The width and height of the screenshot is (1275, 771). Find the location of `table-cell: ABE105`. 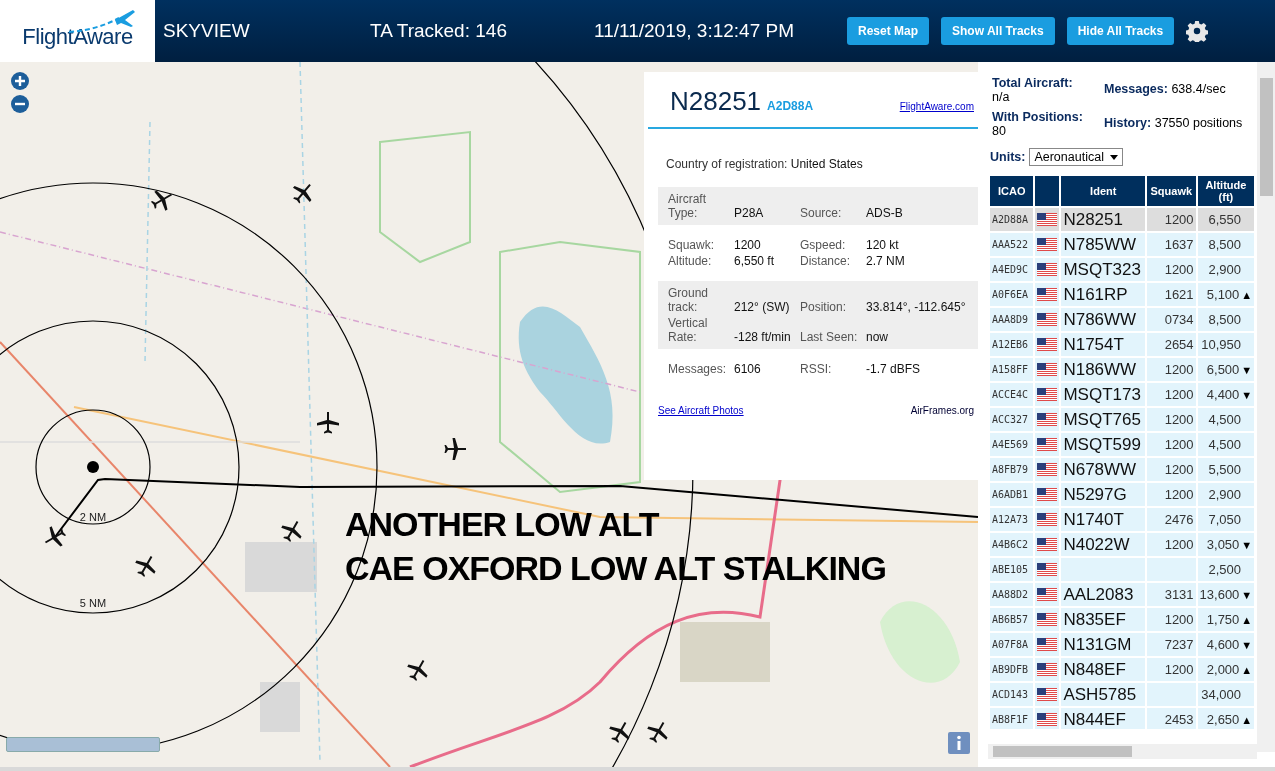

table-cell: ABE105 is located at coordinates (1010, 569).